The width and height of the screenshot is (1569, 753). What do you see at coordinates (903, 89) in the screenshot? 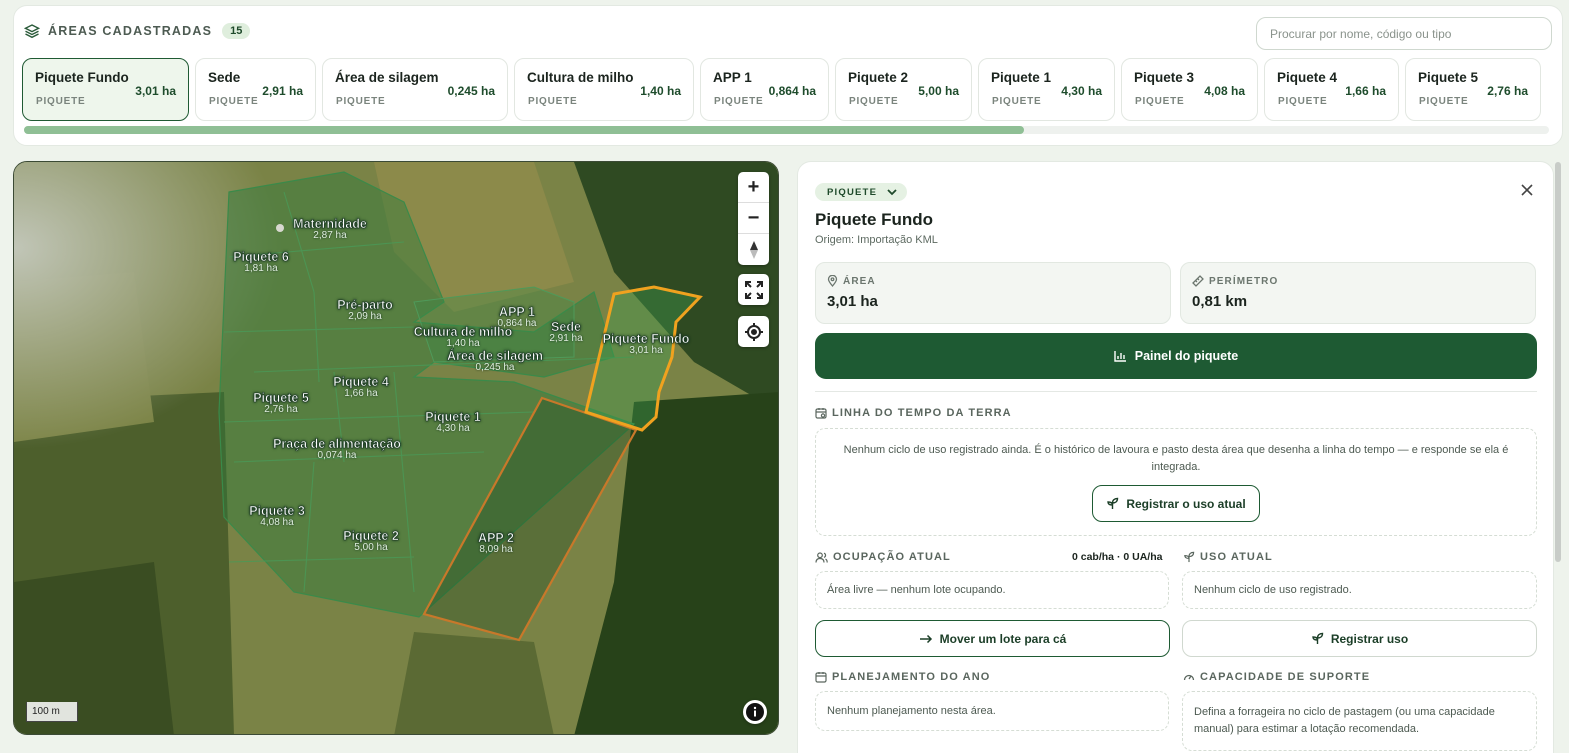
I see `area-card-piquete-2: Piquete 2 PIQUETE 5,00 ha` at bounding box center [903, 89].